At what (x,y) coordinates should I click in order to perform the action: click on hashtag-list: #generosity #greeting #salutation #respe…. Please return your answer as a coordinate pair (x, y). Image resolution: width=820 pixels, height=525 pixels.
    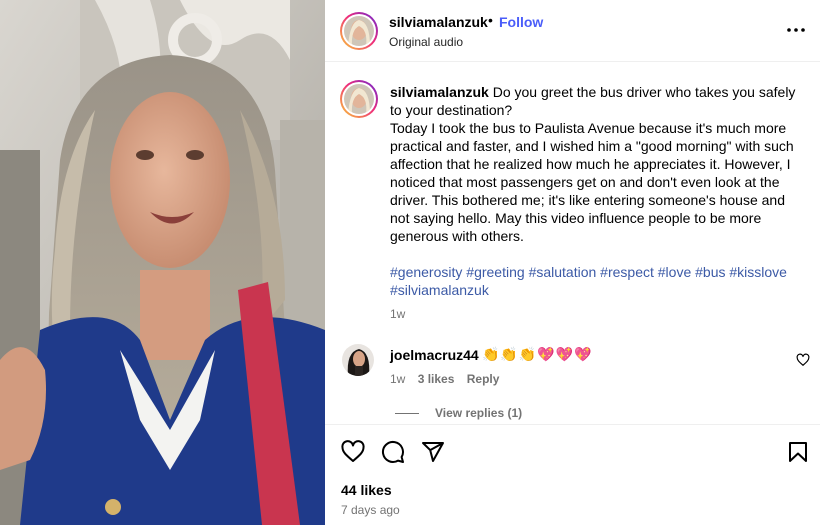
    Looking at the image, I should click on (595, 281).